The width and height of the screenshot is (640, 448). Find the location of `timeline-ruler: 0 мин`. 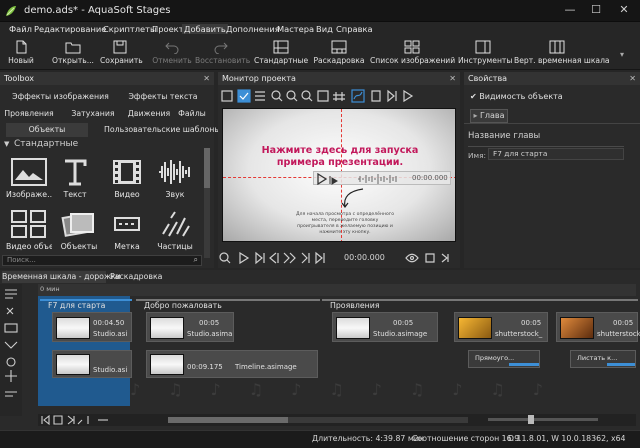

timeline-ruler: 0 мин is located at coordinates (337, 290).